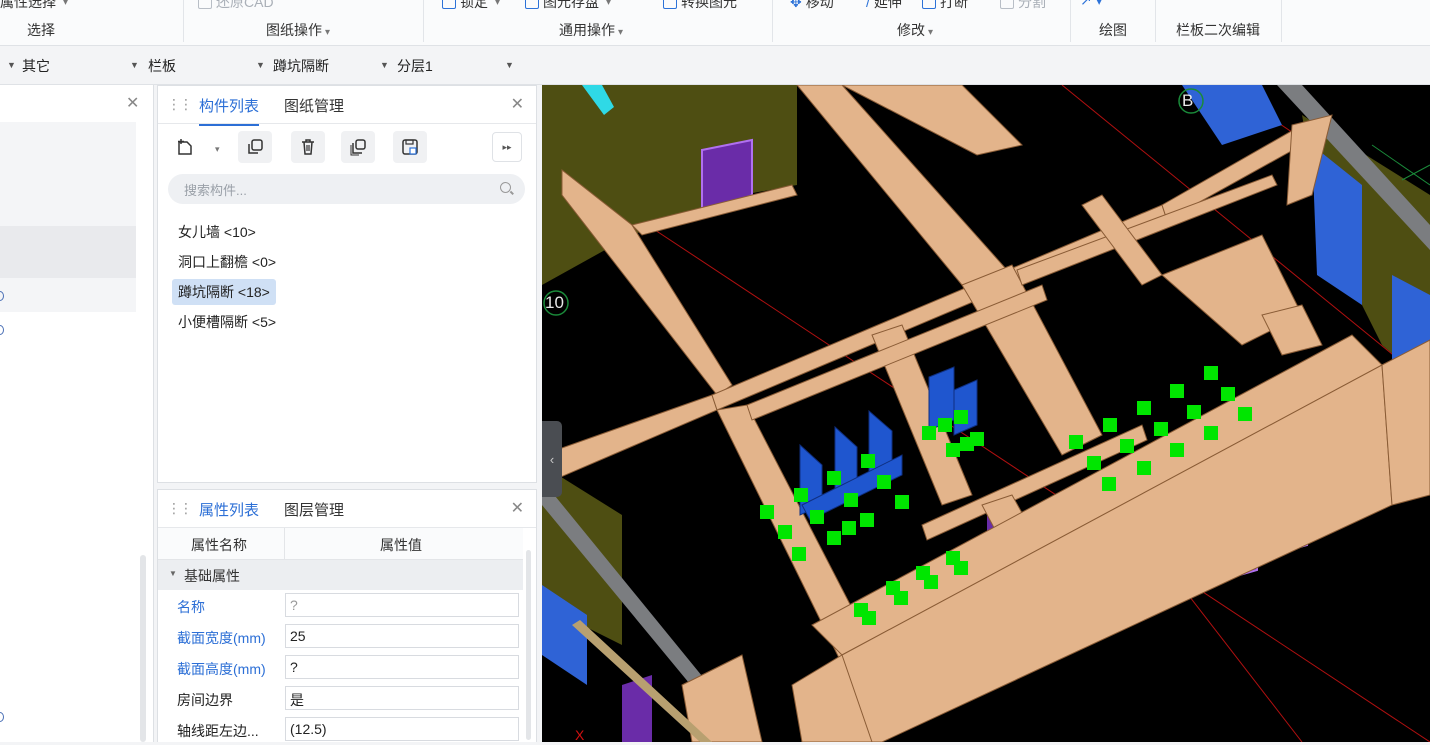  Describe the element at coordinates (507, 147) in the screenshot. I see `expand-toolbar-button: ▸▸` at that location.